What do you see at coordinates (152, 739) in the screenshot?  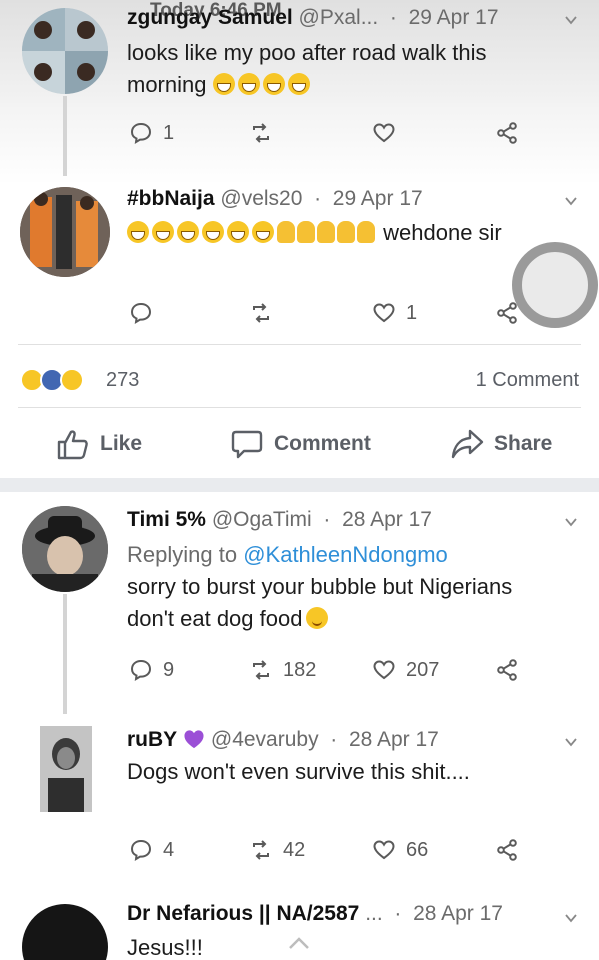 I see `display-name: ruBY` at bounding box center [152, 739].